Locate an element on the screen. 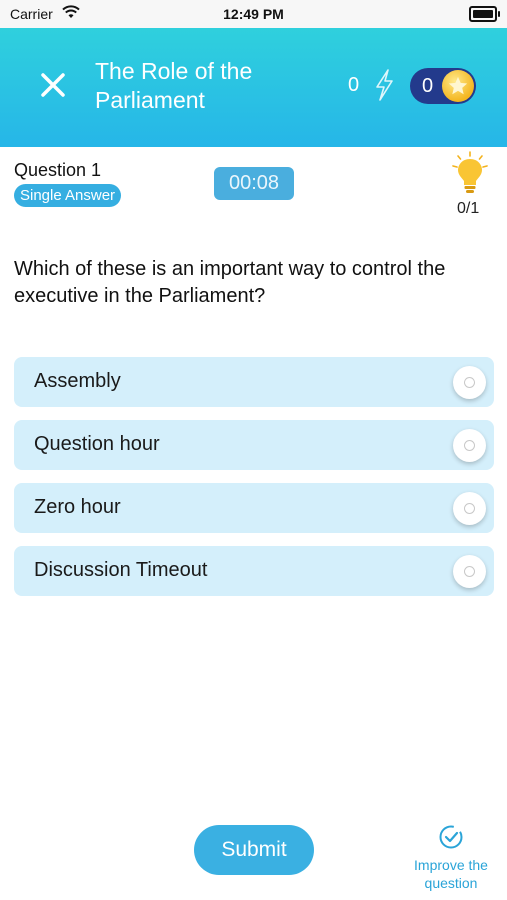 The width and height of the screenshot is (507, 900). battery-icon is located at coordinates (484, 14).